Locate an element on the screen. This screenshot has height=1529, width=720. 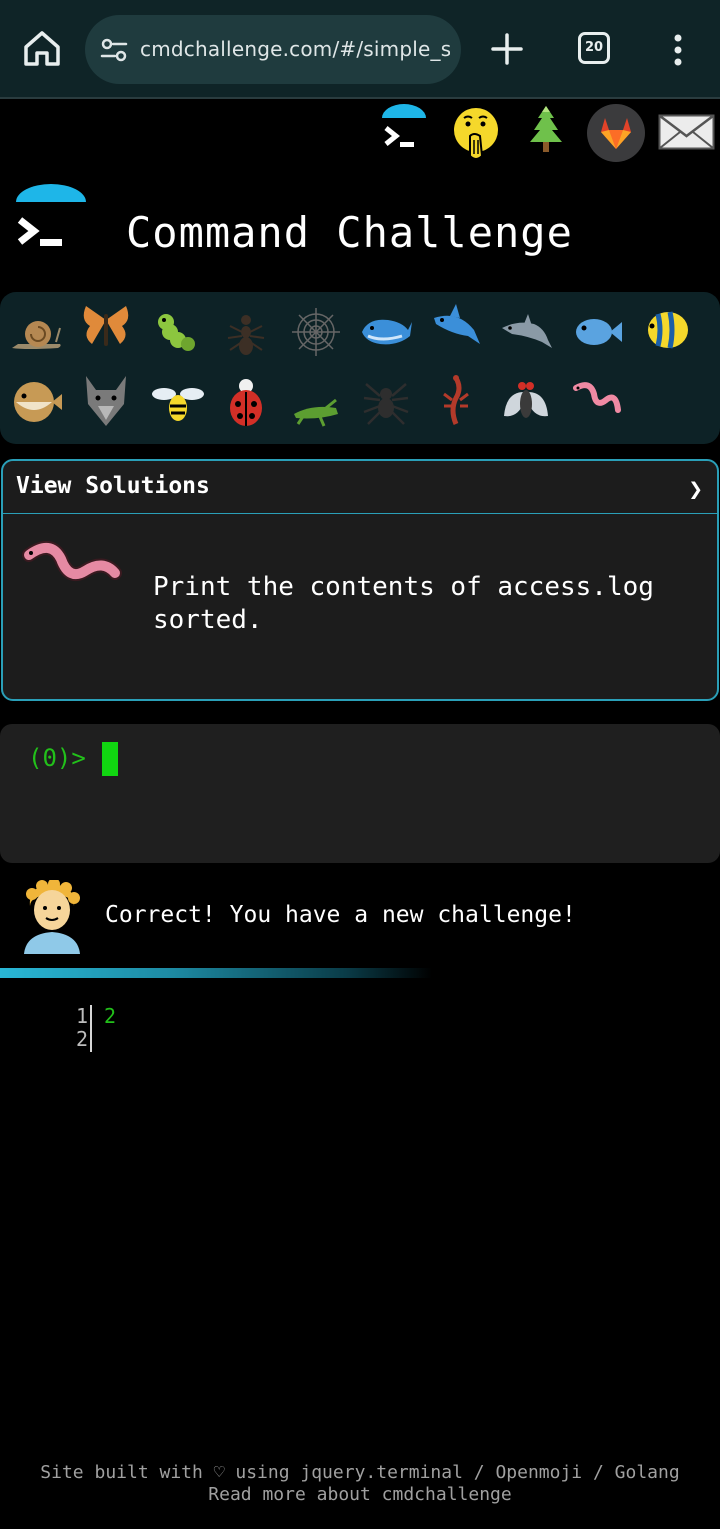
address-bar: cmdchallenge.com/#/simple_sor is located at coordinates (273, 49).